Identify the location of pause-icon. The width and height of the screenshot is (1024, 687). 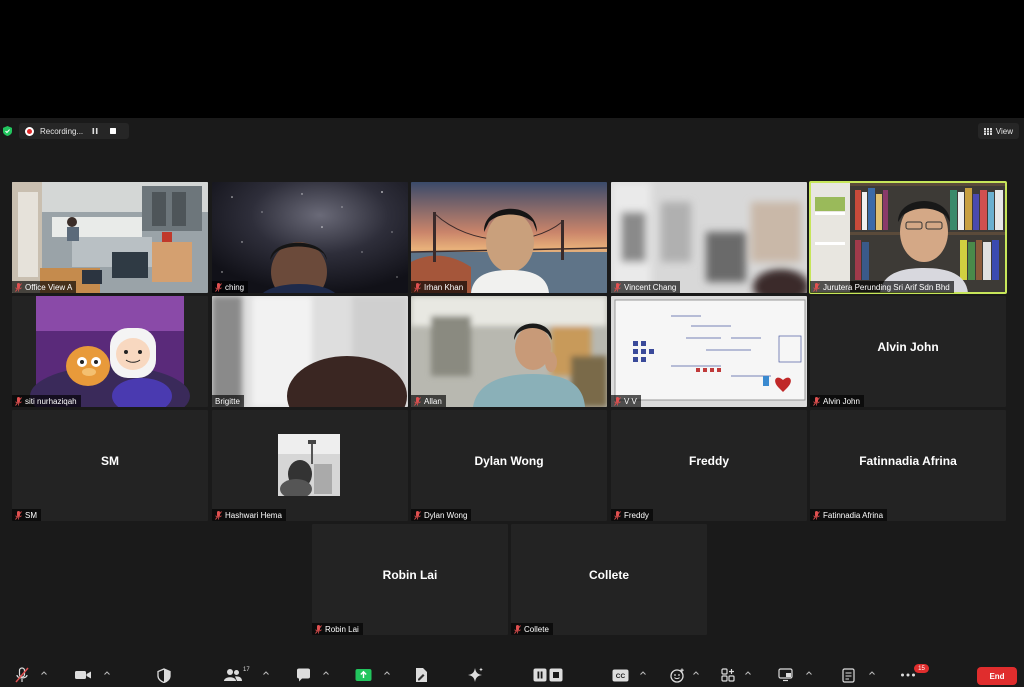
(95, 131).